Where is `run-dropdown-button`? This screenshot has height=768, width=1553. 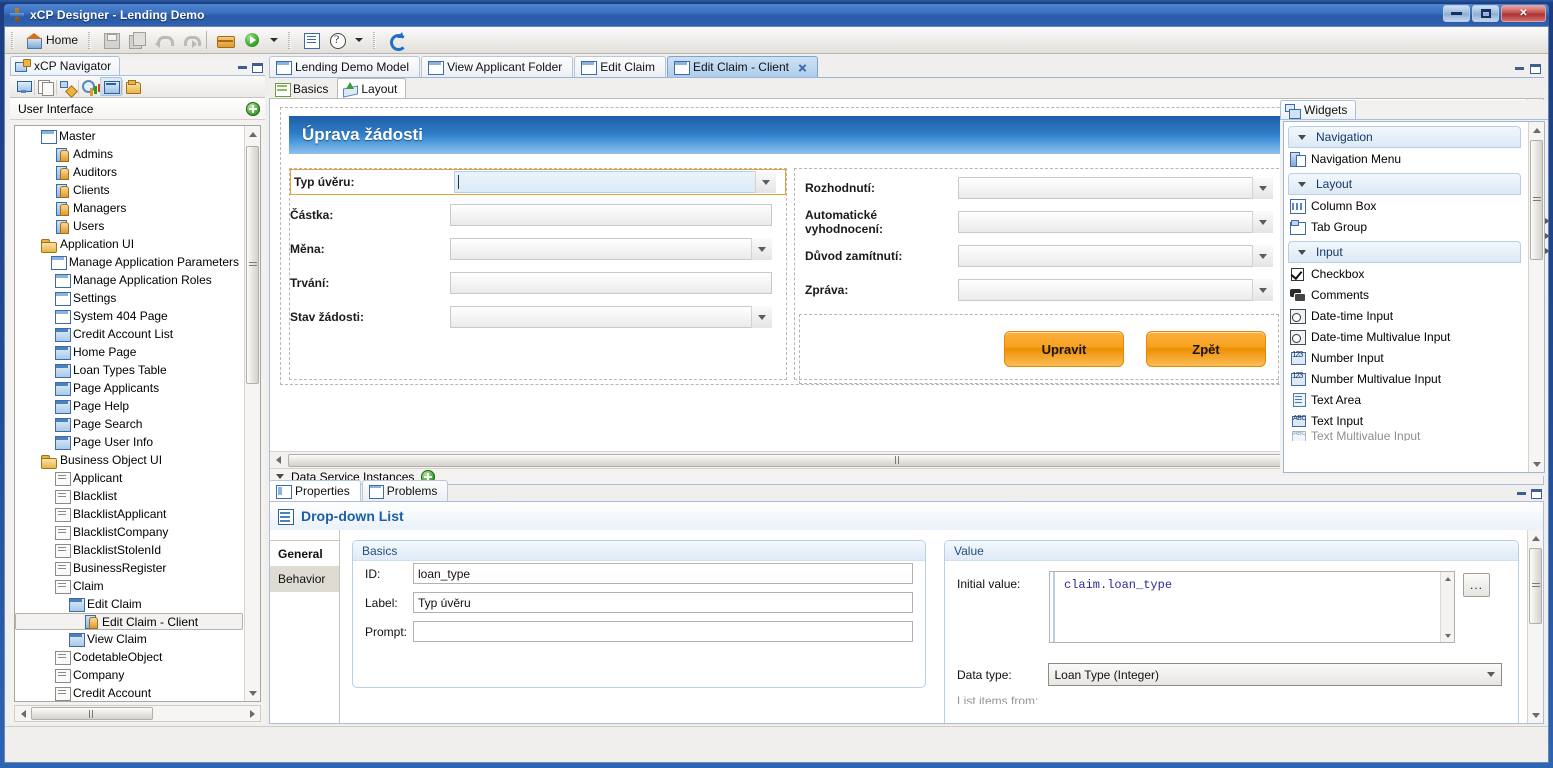 run-dropdown-button is located at coordinates (274, 40).